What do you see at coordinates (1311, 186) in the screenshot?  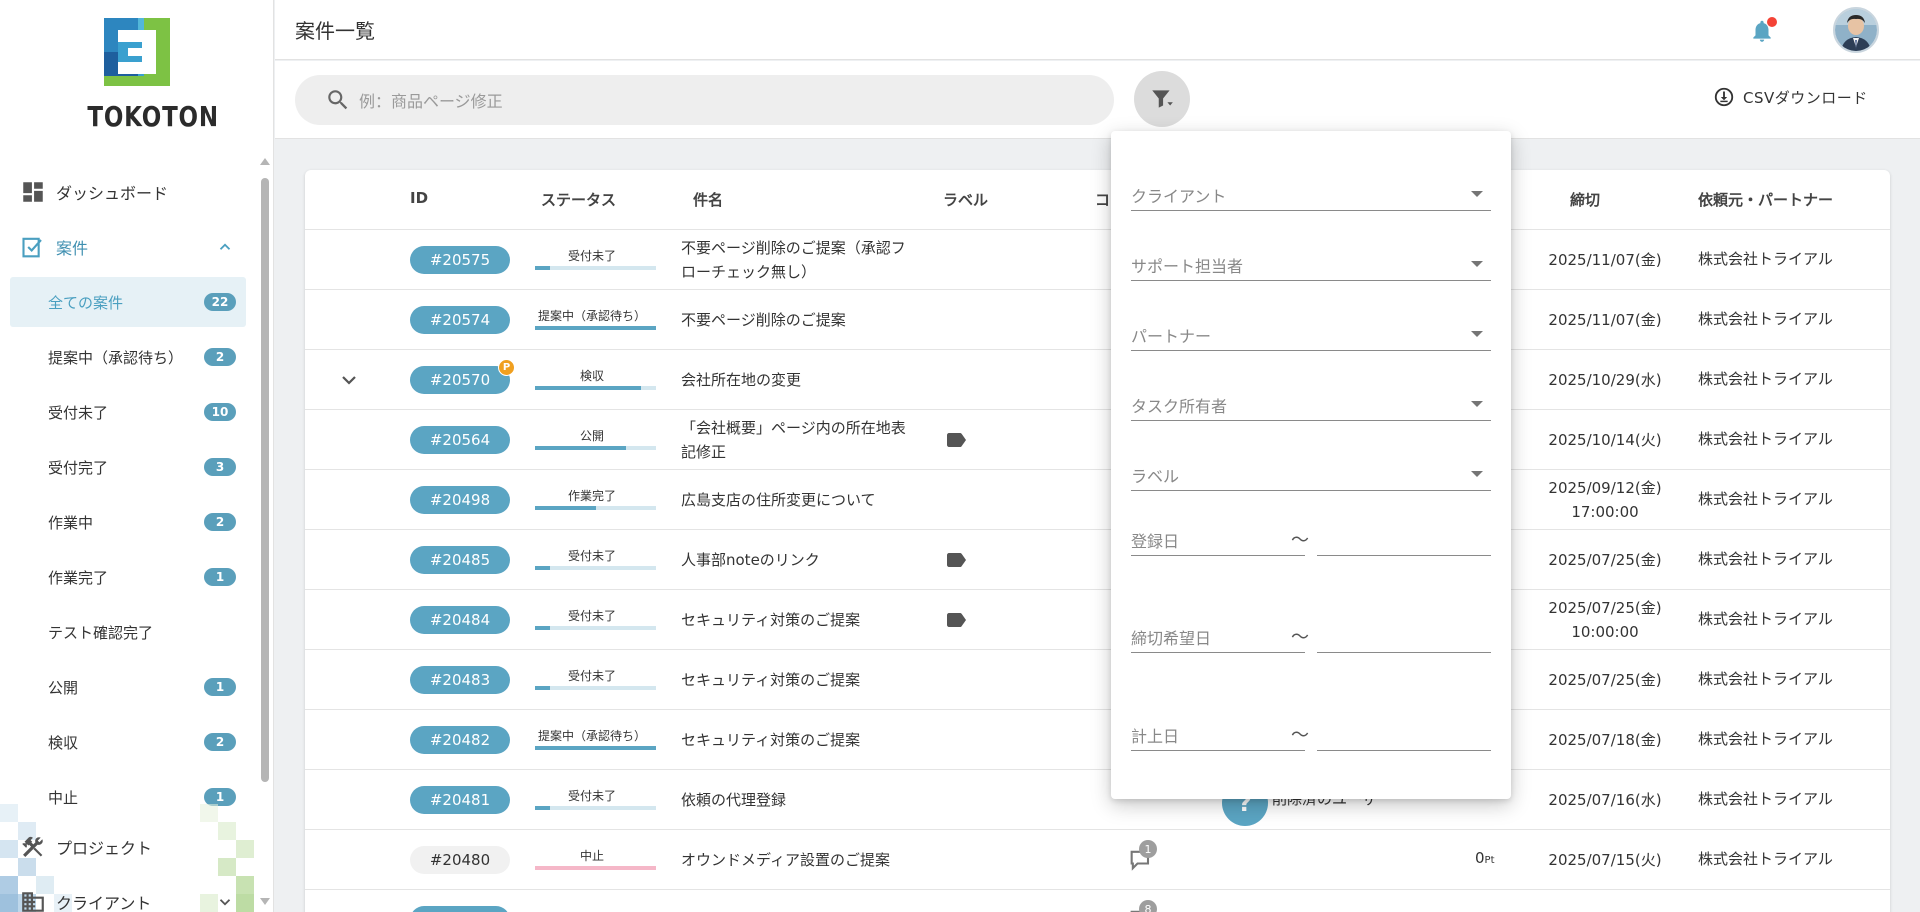 I see `client-select: クライアント` at bounding box center [1311, 186].